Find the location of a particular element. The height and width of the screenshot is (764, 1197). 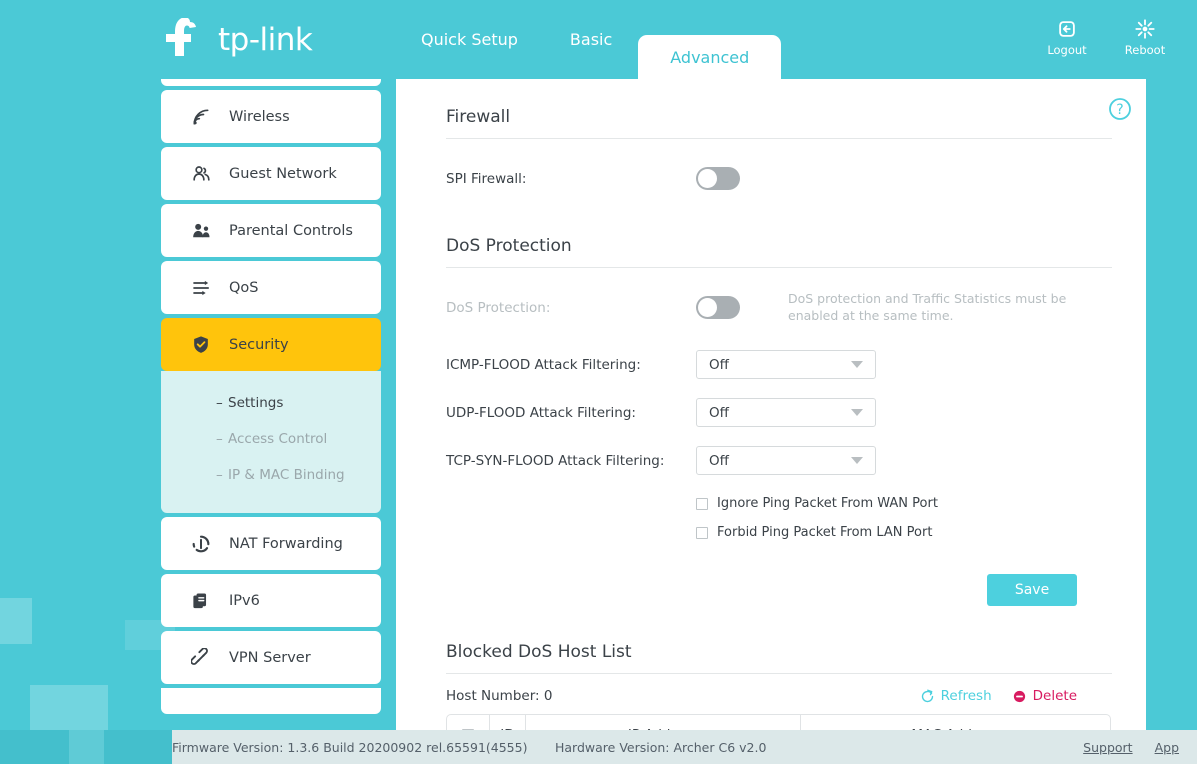

blocked-list-divider is located at coordinates (779, 673).